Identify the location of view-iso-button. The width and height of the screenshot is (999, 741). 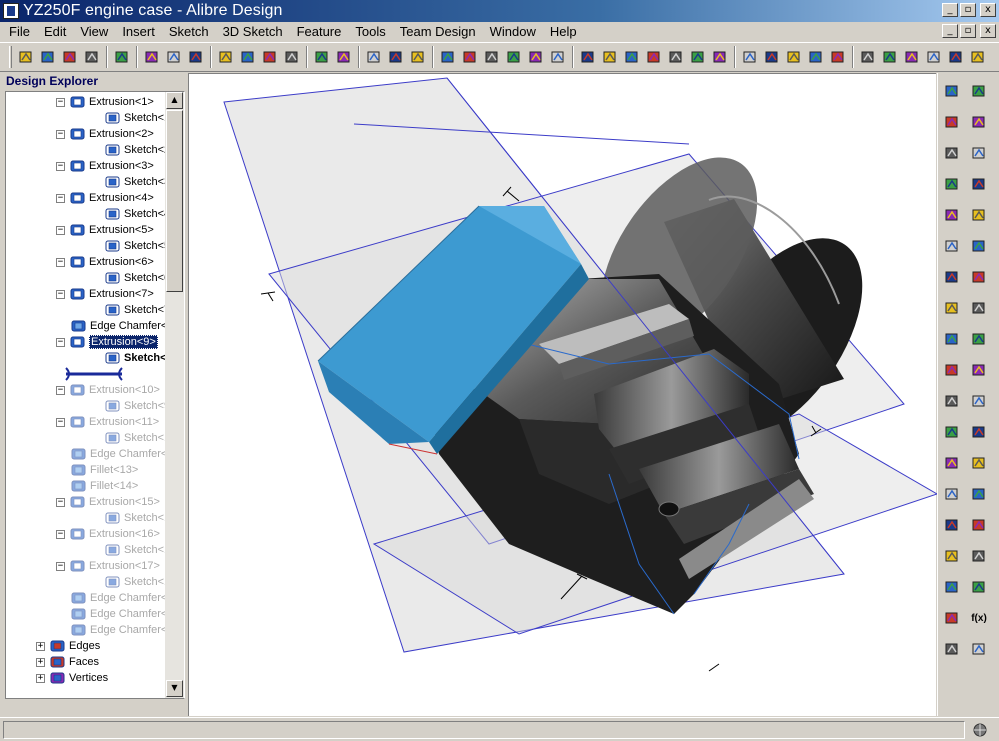
(588, 57).